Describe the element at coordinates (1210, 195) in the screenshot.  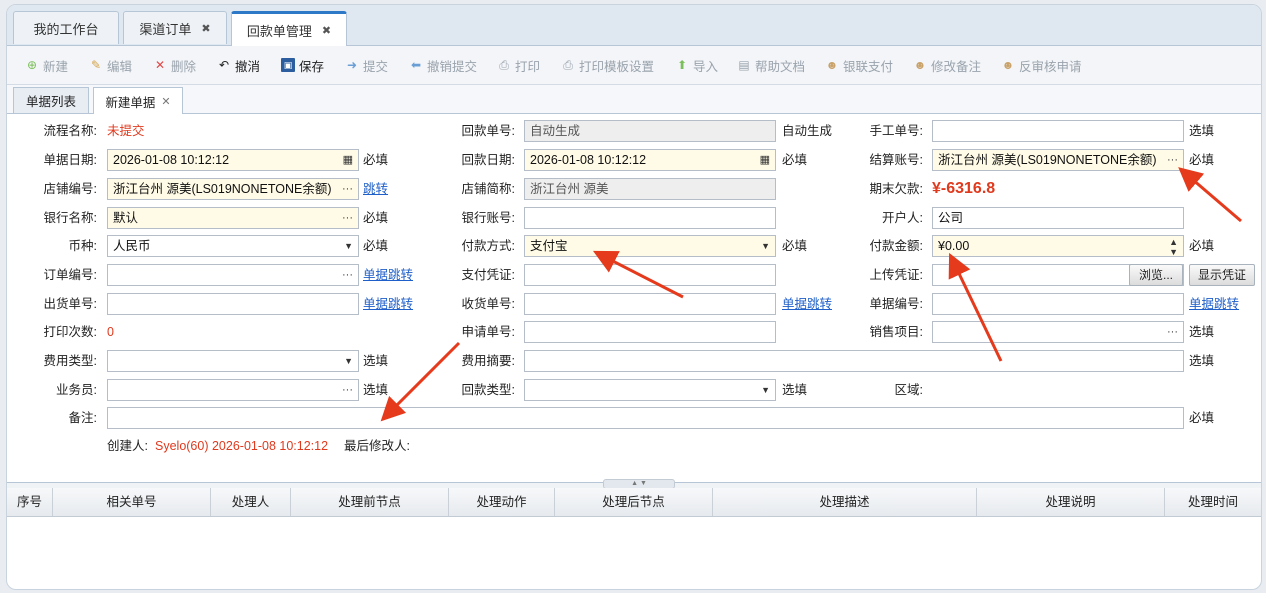
I see `arrow-to-settle-account` at that location.